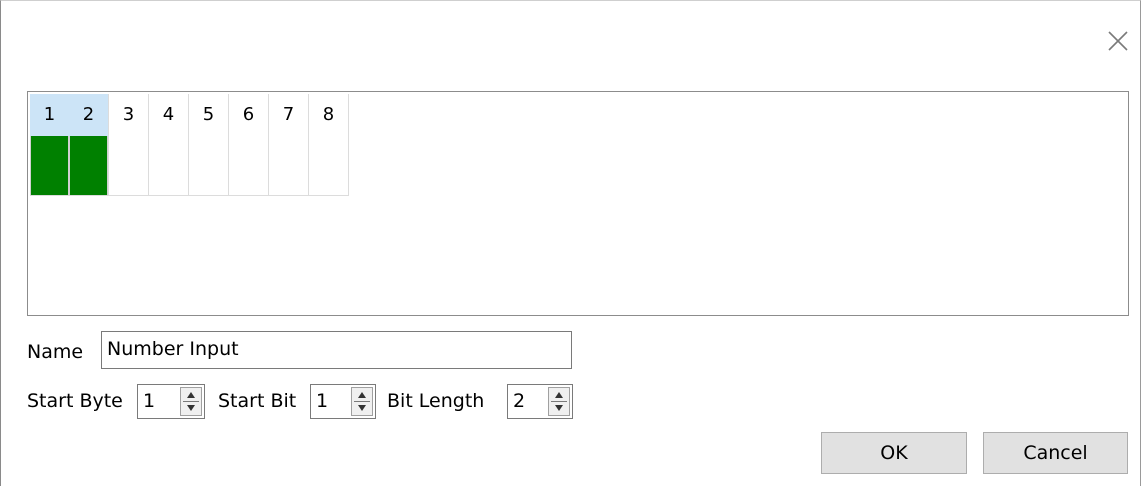  What do you see at coordinates (168, 114) in the screenshot?
I see `bit-header: 4` at bounding box center [168, 114].